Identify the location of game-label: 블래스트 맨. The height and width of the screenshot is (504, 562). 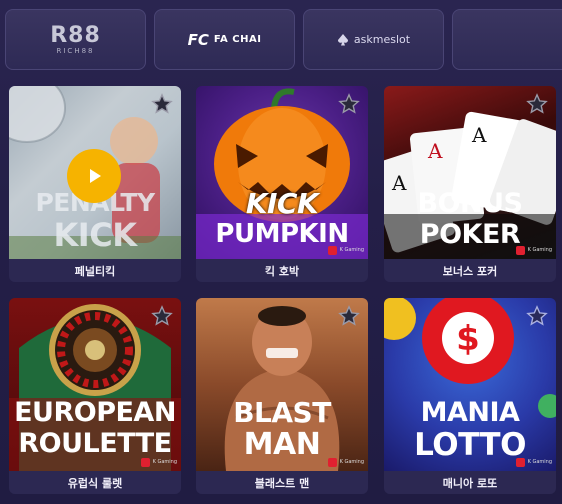
(282, 483).